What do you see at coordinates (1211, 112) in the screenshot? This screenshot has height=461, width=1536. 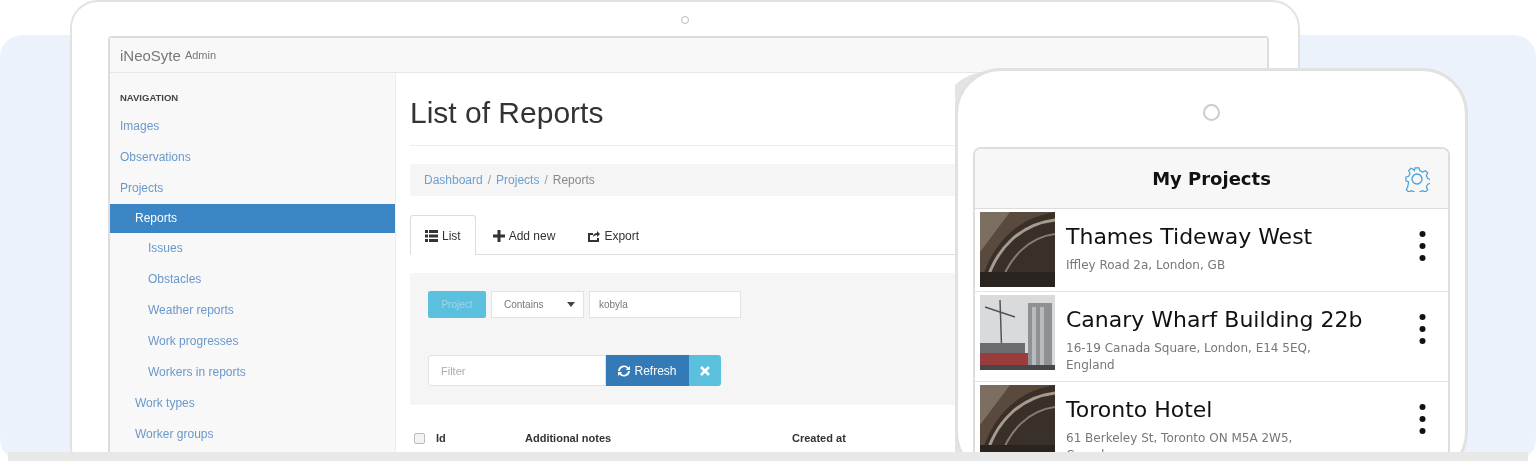 I see `camera-dot` at bounding box center [1211, 112].